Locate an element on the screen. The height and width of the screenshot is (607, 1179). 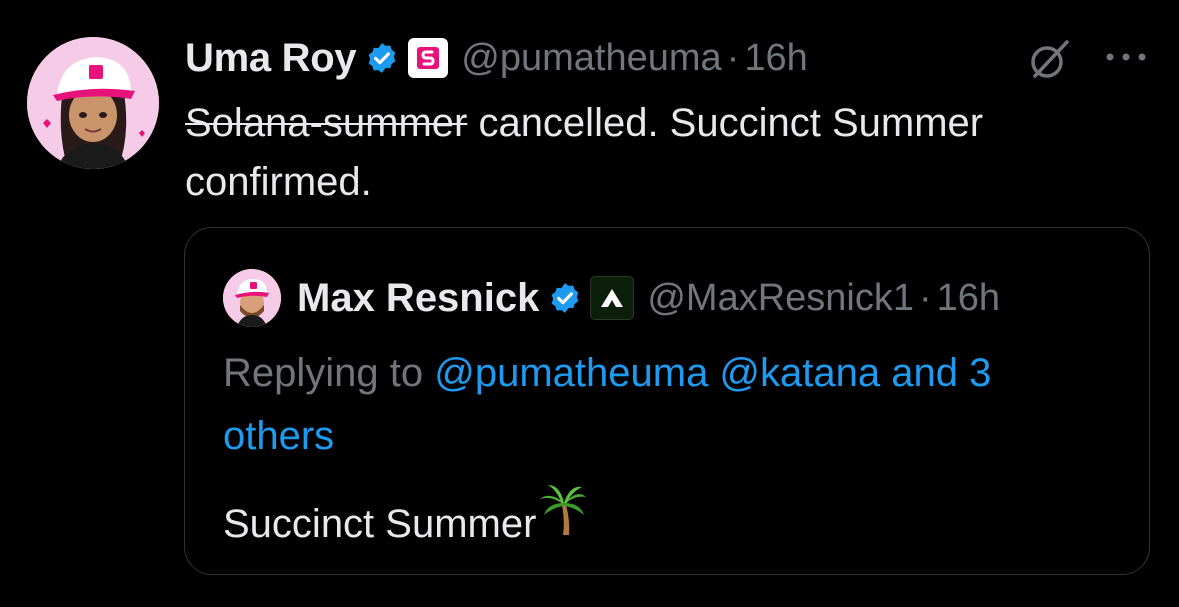
tweet-time: 16h is located at coordinates (775, 58).